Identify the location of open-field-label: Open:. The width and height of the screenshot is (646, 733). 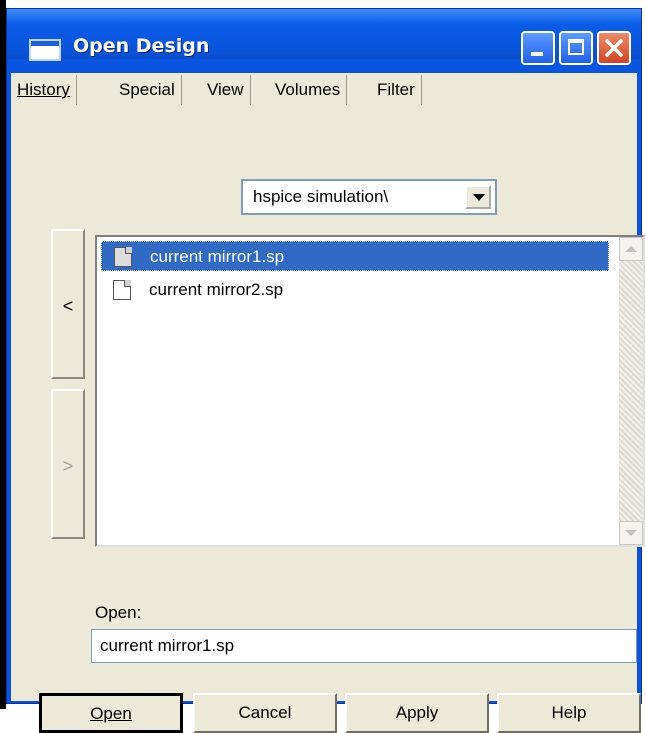
(118, 612).